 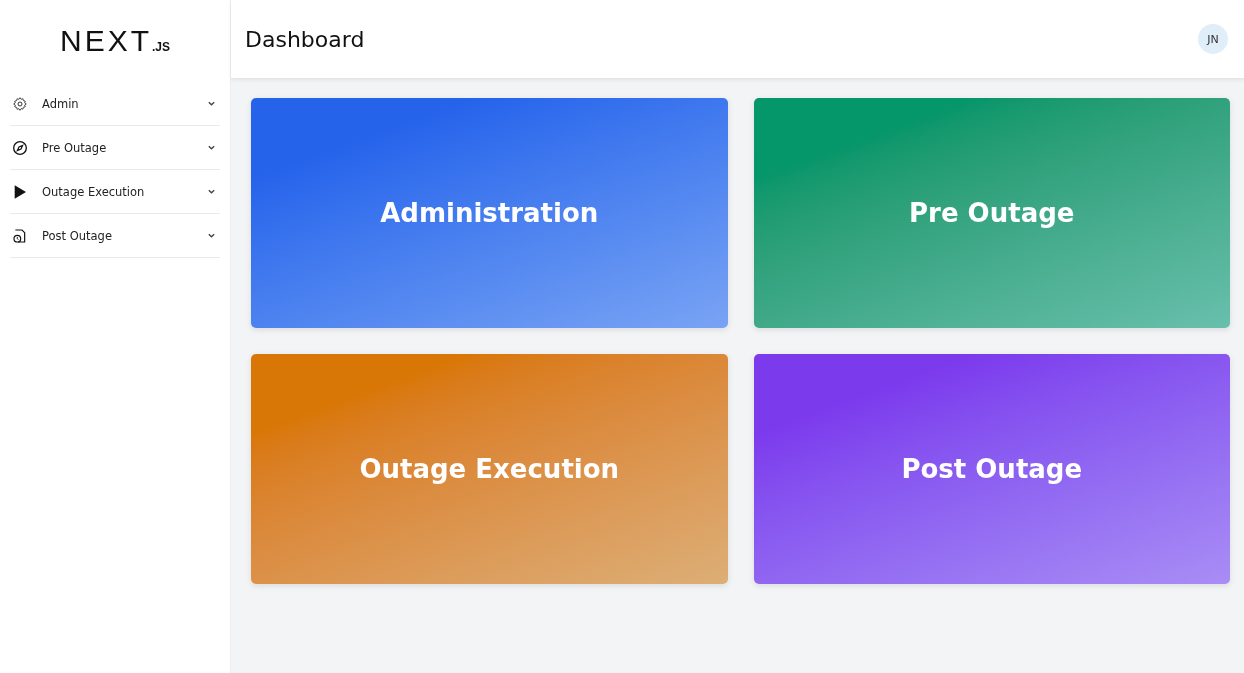 What do you see at coordinates (106, 41) in the screenshot?
I see `logo-wordmark: NEXT` at bounding box center [106, 41].